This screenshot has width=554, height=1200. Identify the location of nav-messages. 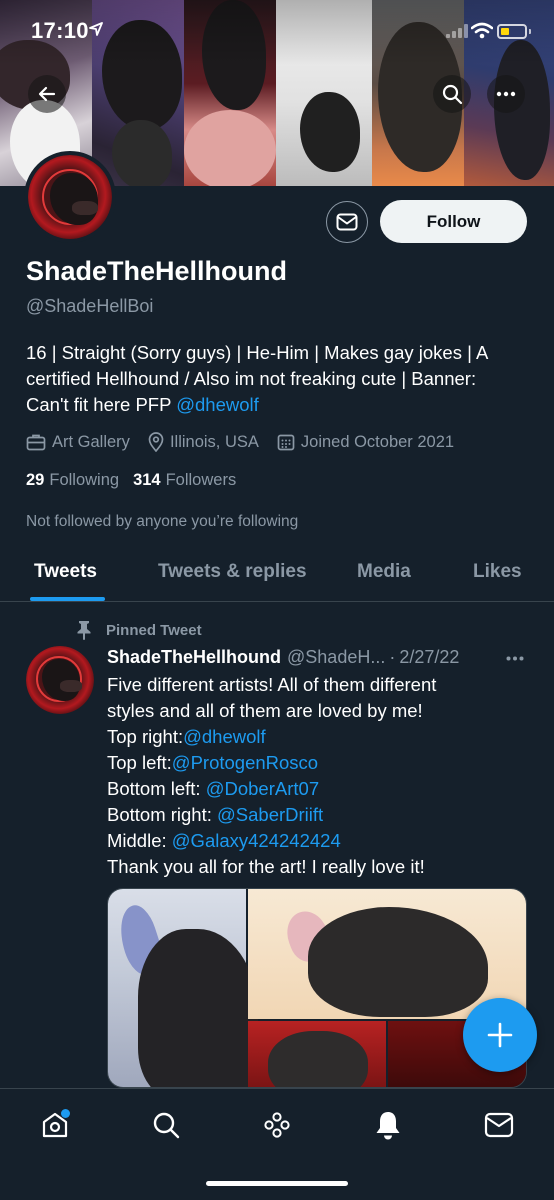
(499, 1125).